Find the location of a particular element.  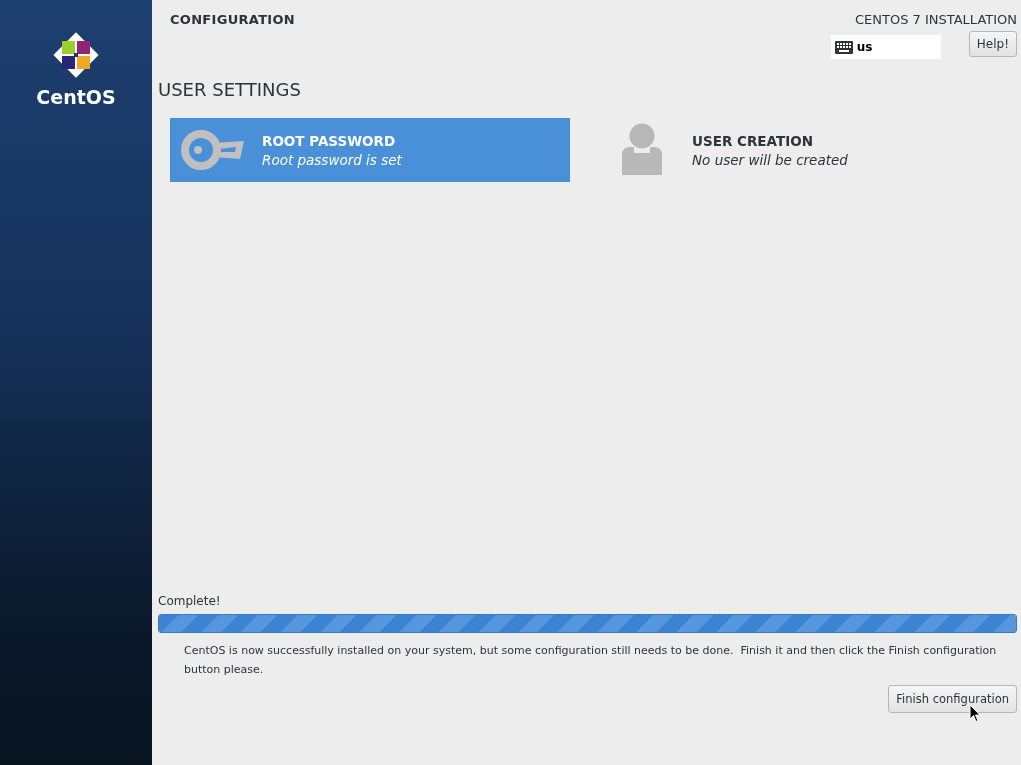

progress-status: Complete! is located at coordinates (190, 601).